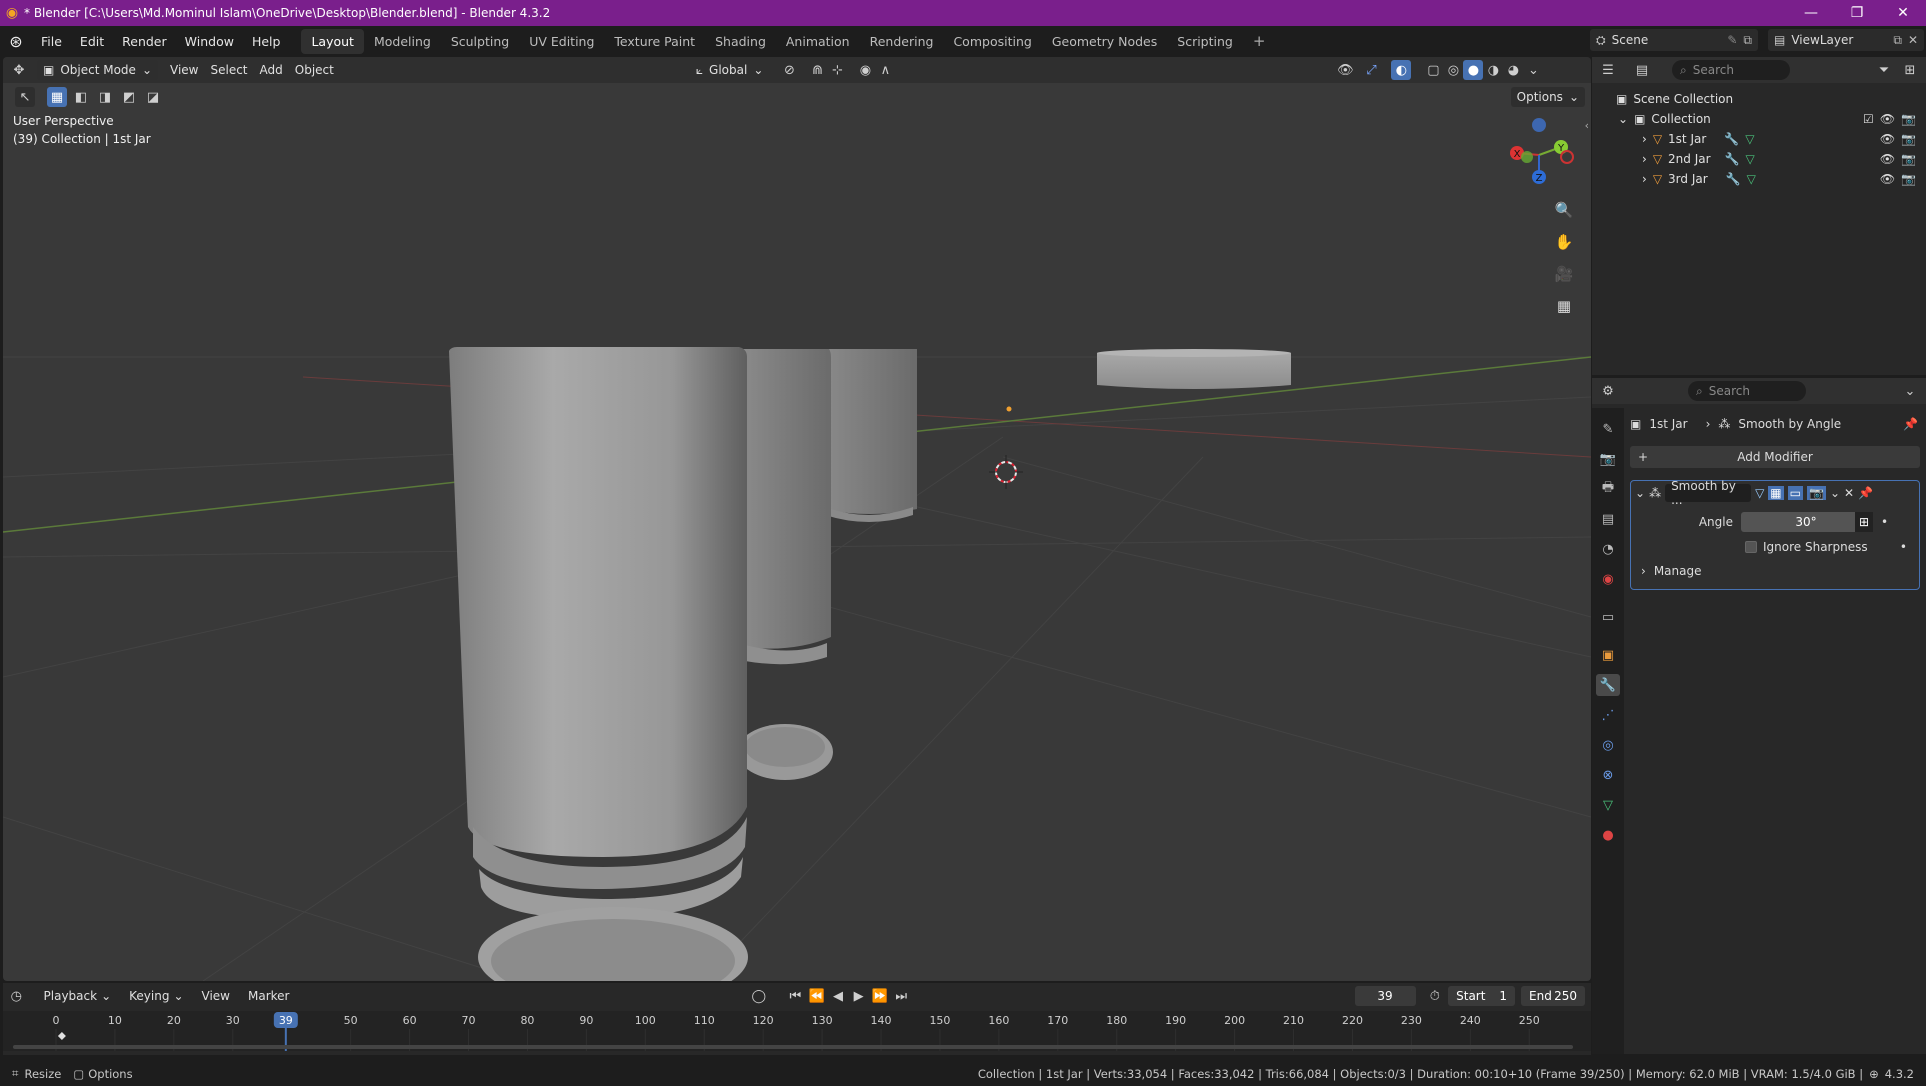 The height and width of the screenshot is (1086, 1926). What do you see at coordinates (1759, 493) in the screenshot?
I see `edit-mode-toggle-icon: ▽` at bounding box center [1759, 493].